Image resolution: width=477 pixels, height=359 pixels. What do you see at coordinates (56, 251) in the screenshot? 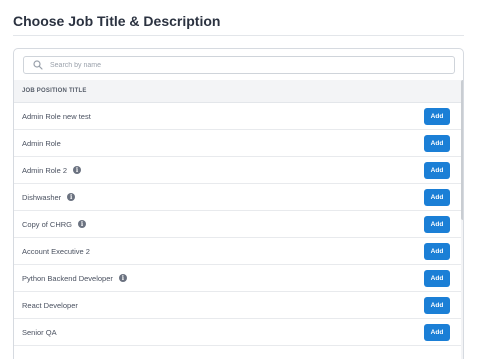
I see `job-title-label: Account Executive 2` at bounding box center [56, 251].